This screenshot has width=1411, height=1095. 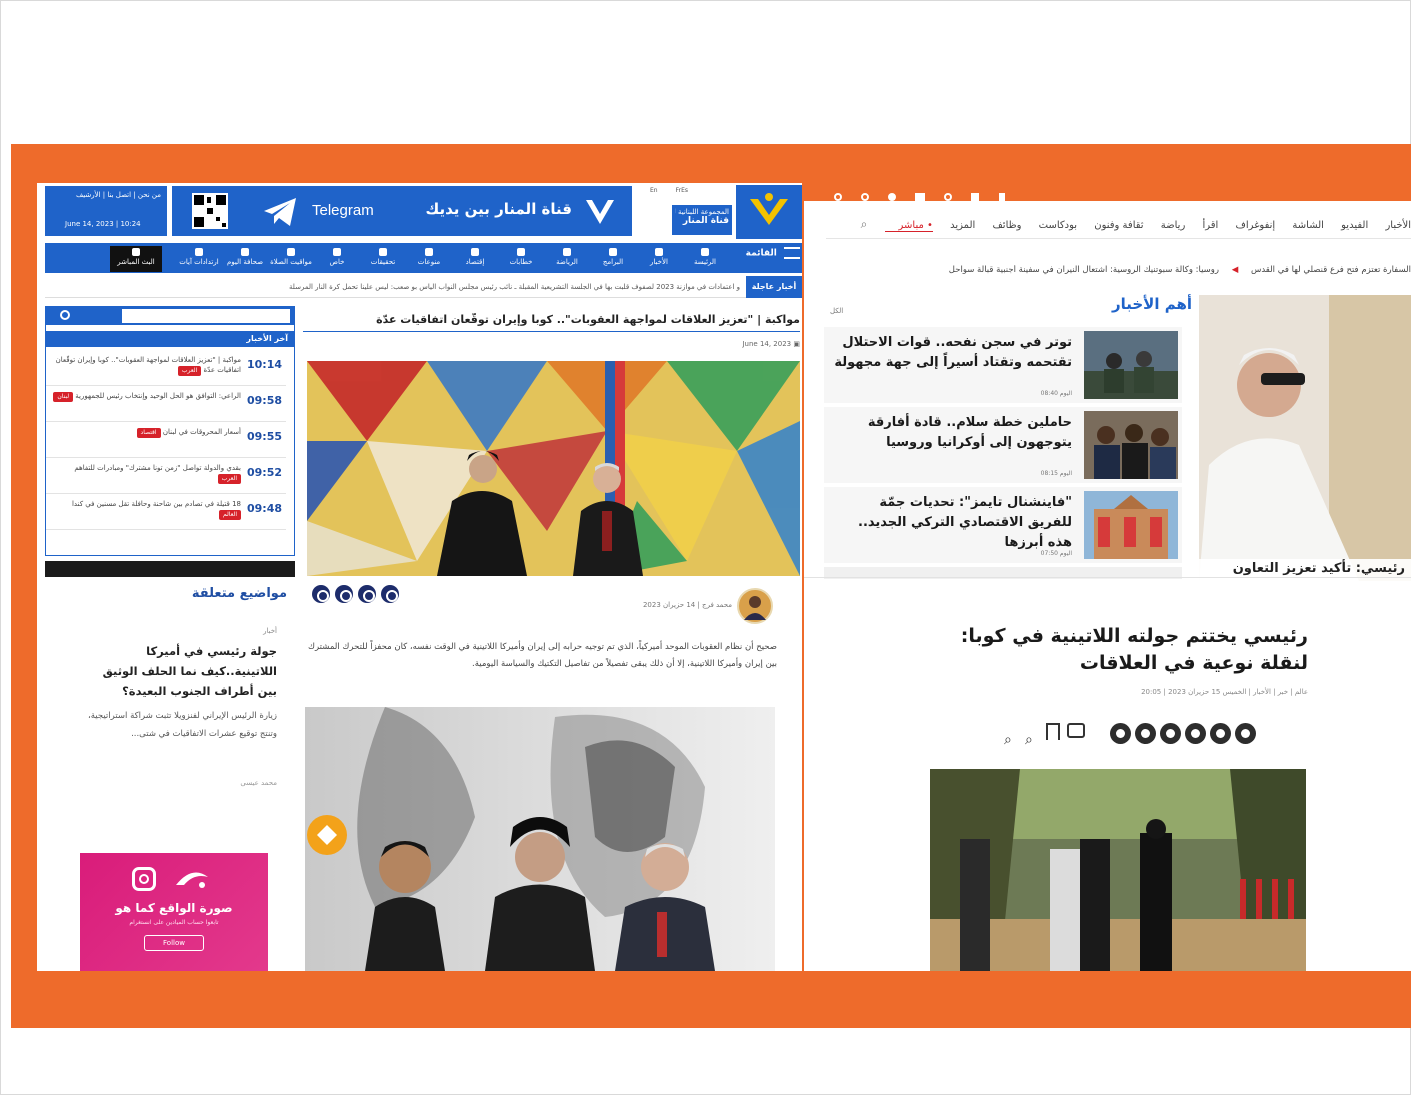 I want to click on nav-item: ثقافة وفنون, so click(x=1118, y=225).